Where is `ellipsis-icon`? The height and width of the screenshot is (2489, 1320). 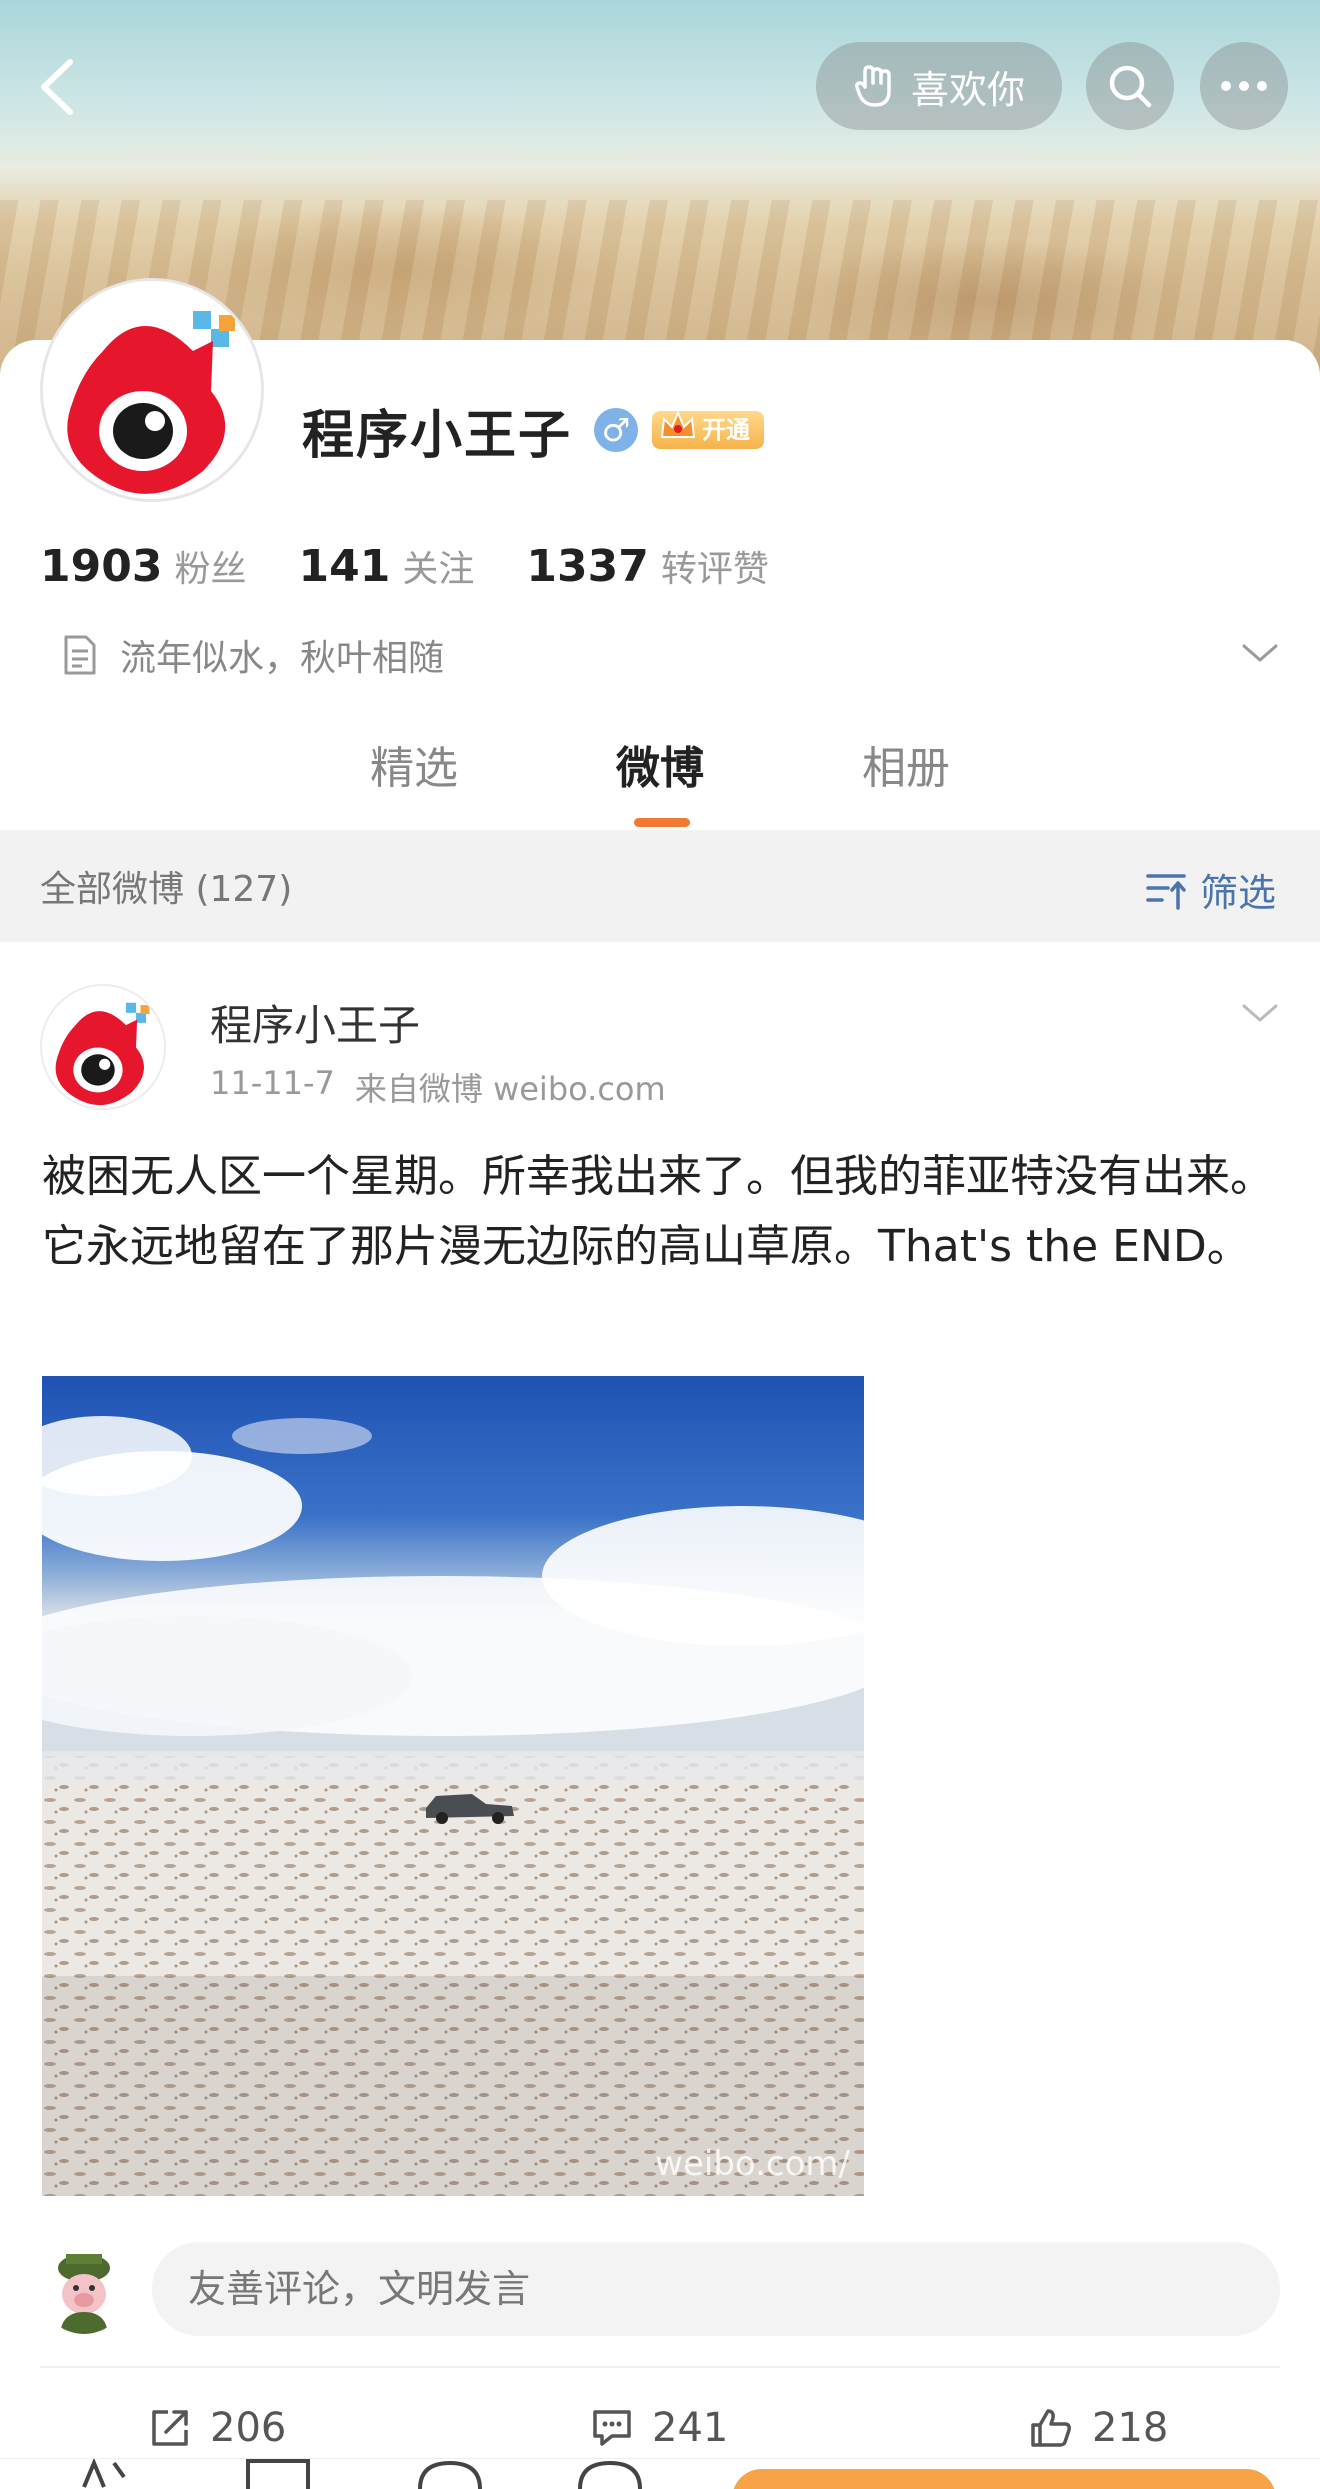 ellipsis-icon is located at coordinates (1244, 86).